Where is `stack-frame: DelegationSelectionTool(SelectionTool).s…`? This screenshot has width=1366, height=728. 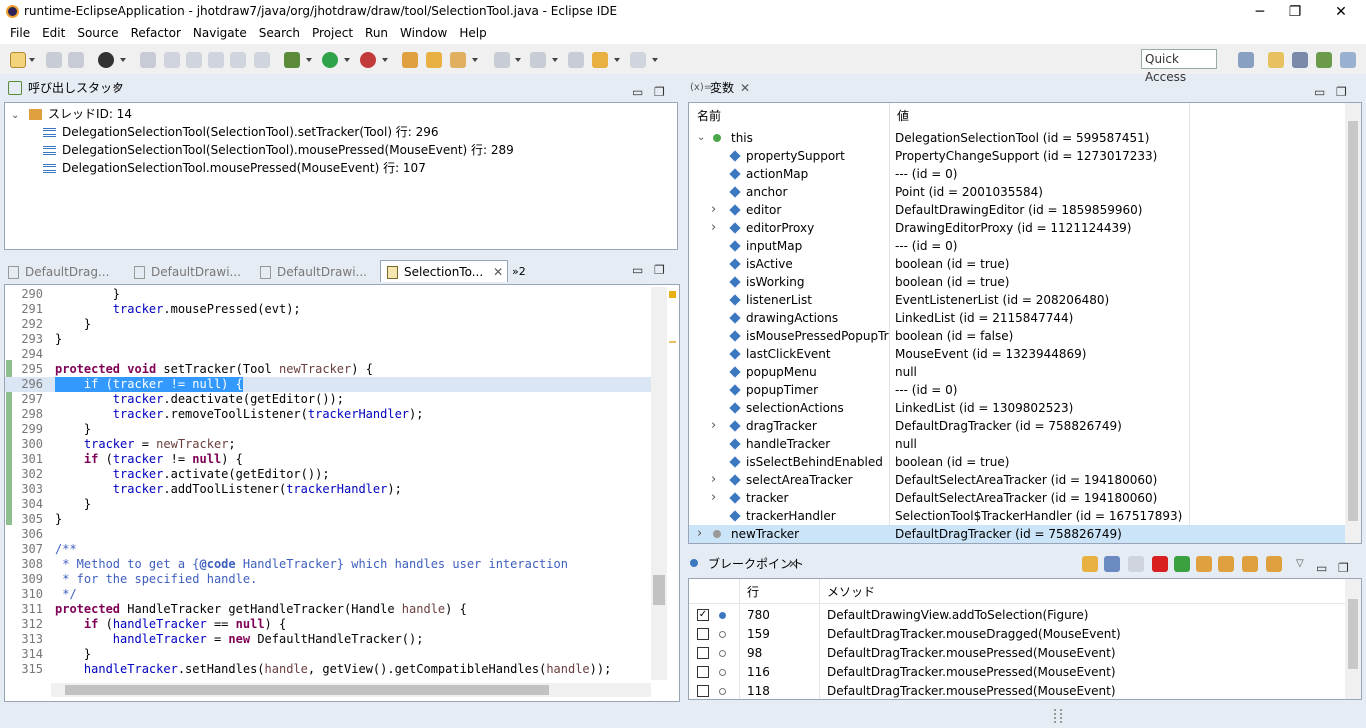 stack-frame: DelegationSelectionTool(SelectionTool).s… is located at coordinates (241, 132).